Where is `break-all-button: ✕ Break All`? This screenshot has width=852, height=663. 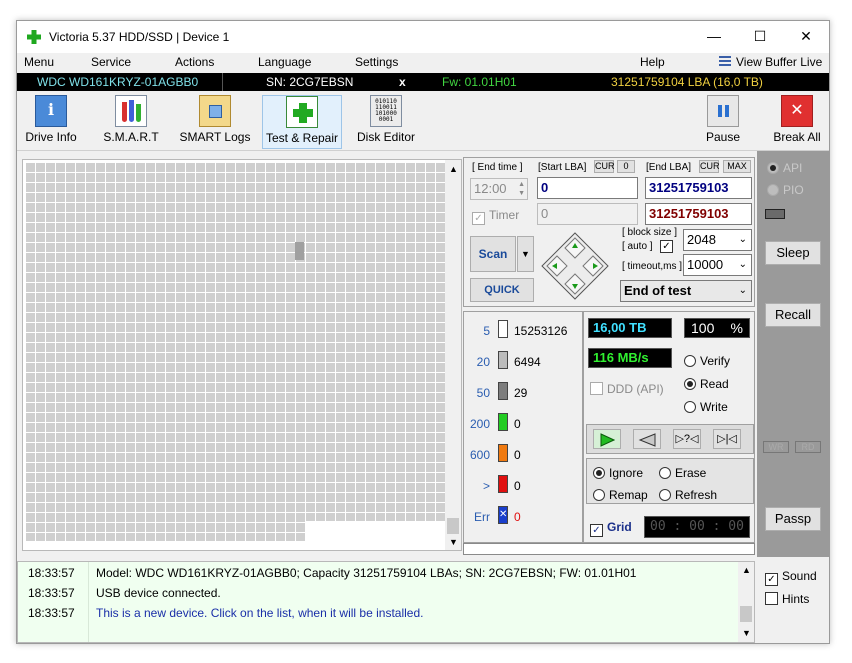 break-all-button: ✕ Break All is located at coordinates (797, 122).